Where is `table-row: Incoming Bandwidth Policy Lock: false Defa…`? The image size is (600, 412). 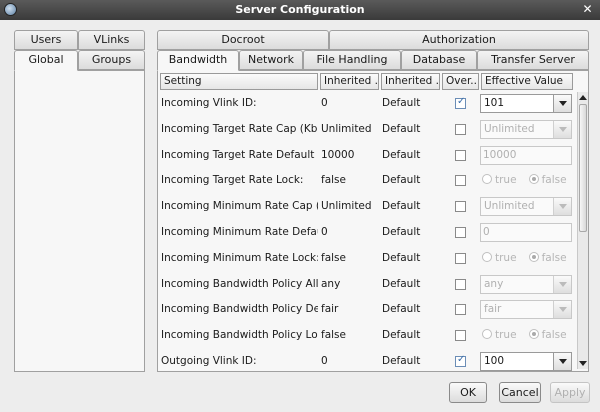
table-row: Incoming Bandwidth Policy Lock: false Defa… is located at coordinates (367, 336).